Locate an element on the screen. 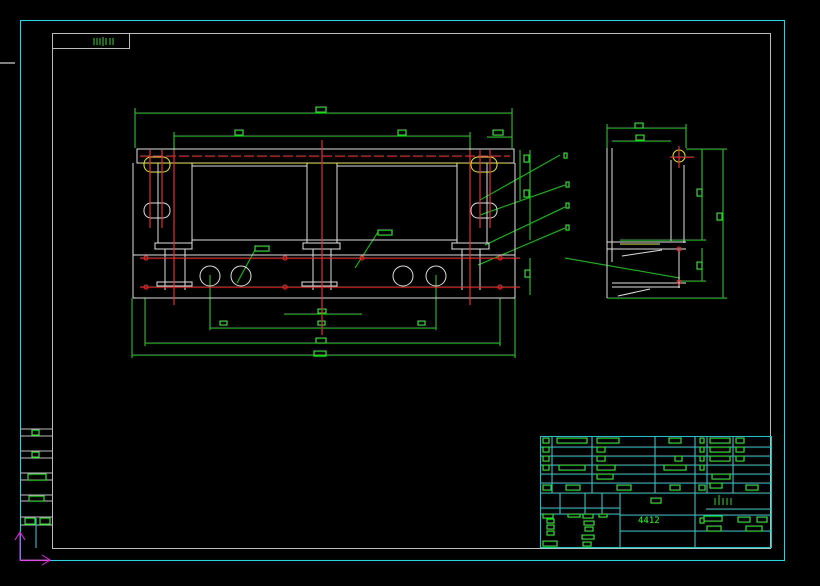 This screenshot has height=586, width=820. drawing-number: 4412 is located at coordinates (649, 521).